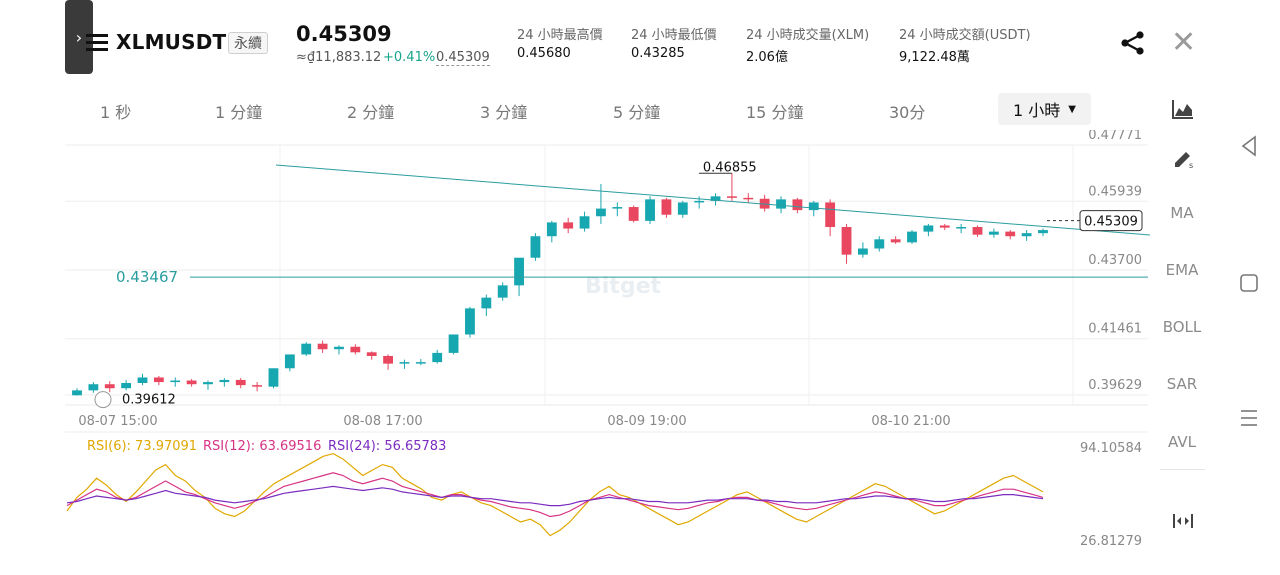 This screenshot has width=1280, height=575. I want to click on drawing-tools-icon: s, so click(1184, 158).